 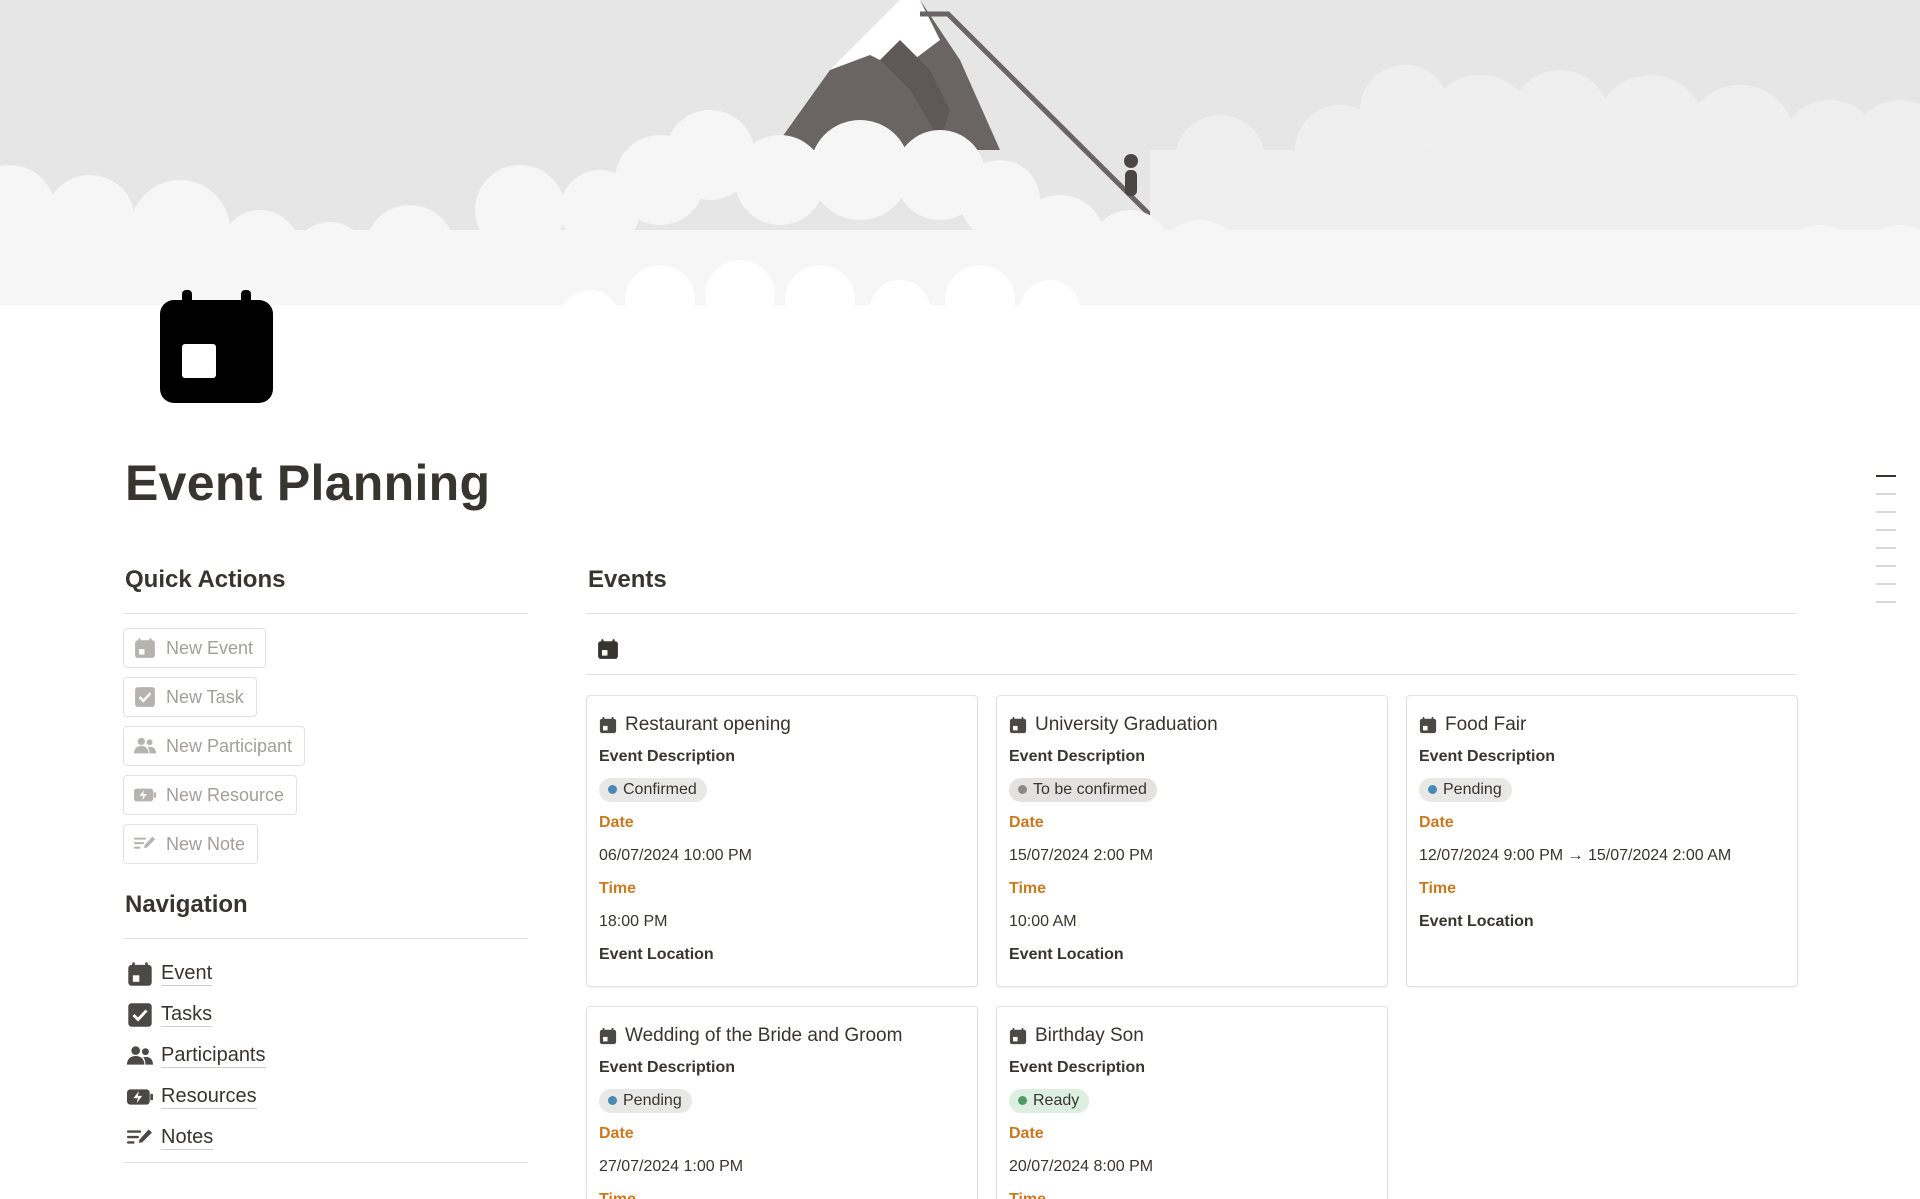 What do you see at coordinates (206, 843) in the screenshot?
I see `new-note-label: New Note` at bounding box center [206, 843].